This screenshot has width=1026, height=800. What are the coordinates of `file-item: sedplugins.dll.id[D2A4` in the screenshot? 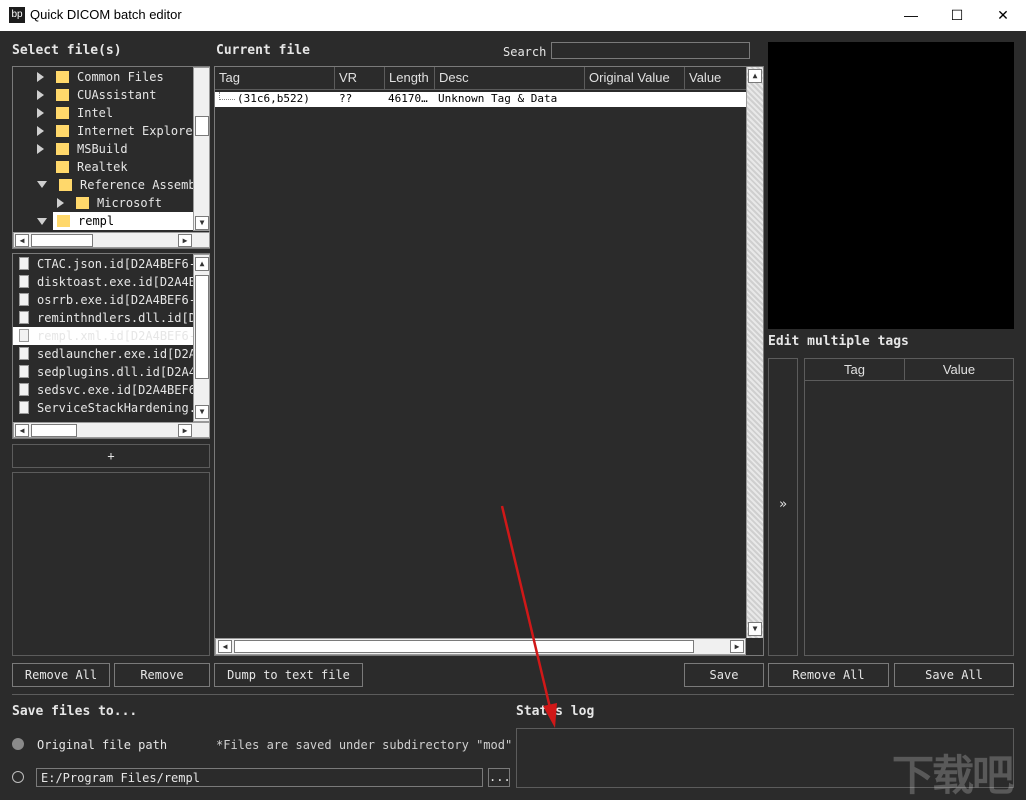 It's located at (103, 372).